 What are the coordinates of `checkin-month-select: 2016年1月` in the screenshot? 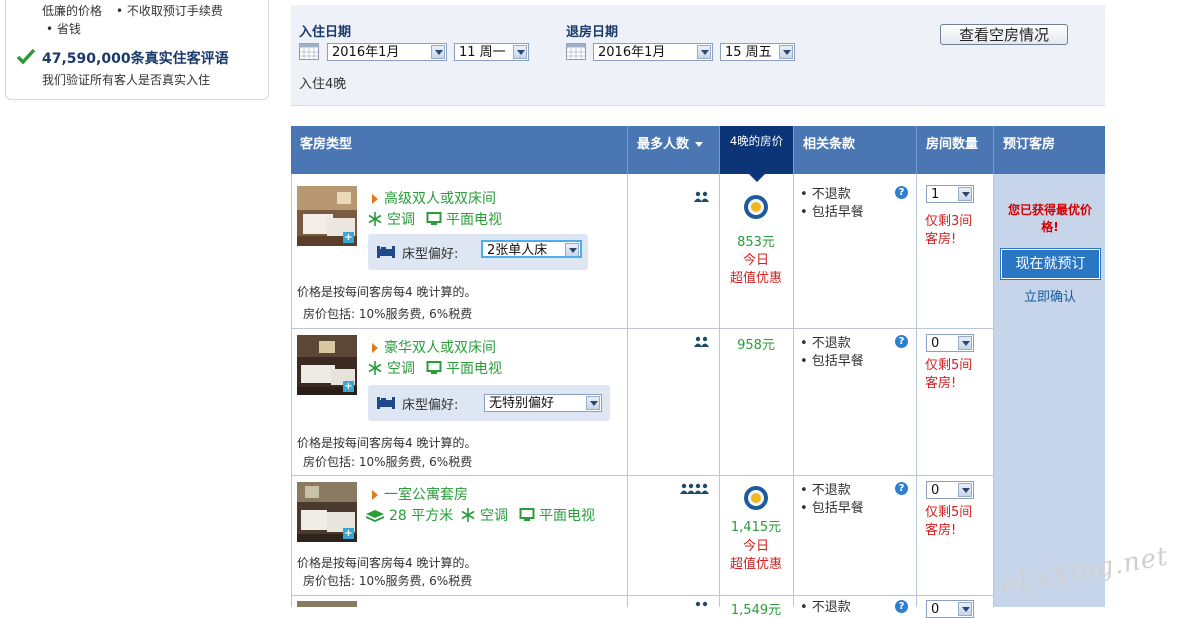 It's located at (387, 52).